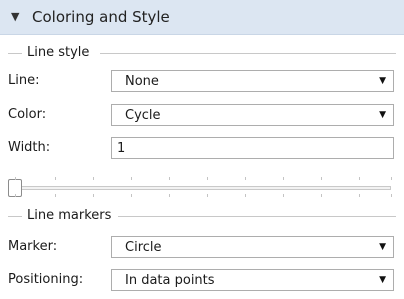 The height and width of the screenshot is (299, 404). I want to click on width-slider, so click(201, 187).